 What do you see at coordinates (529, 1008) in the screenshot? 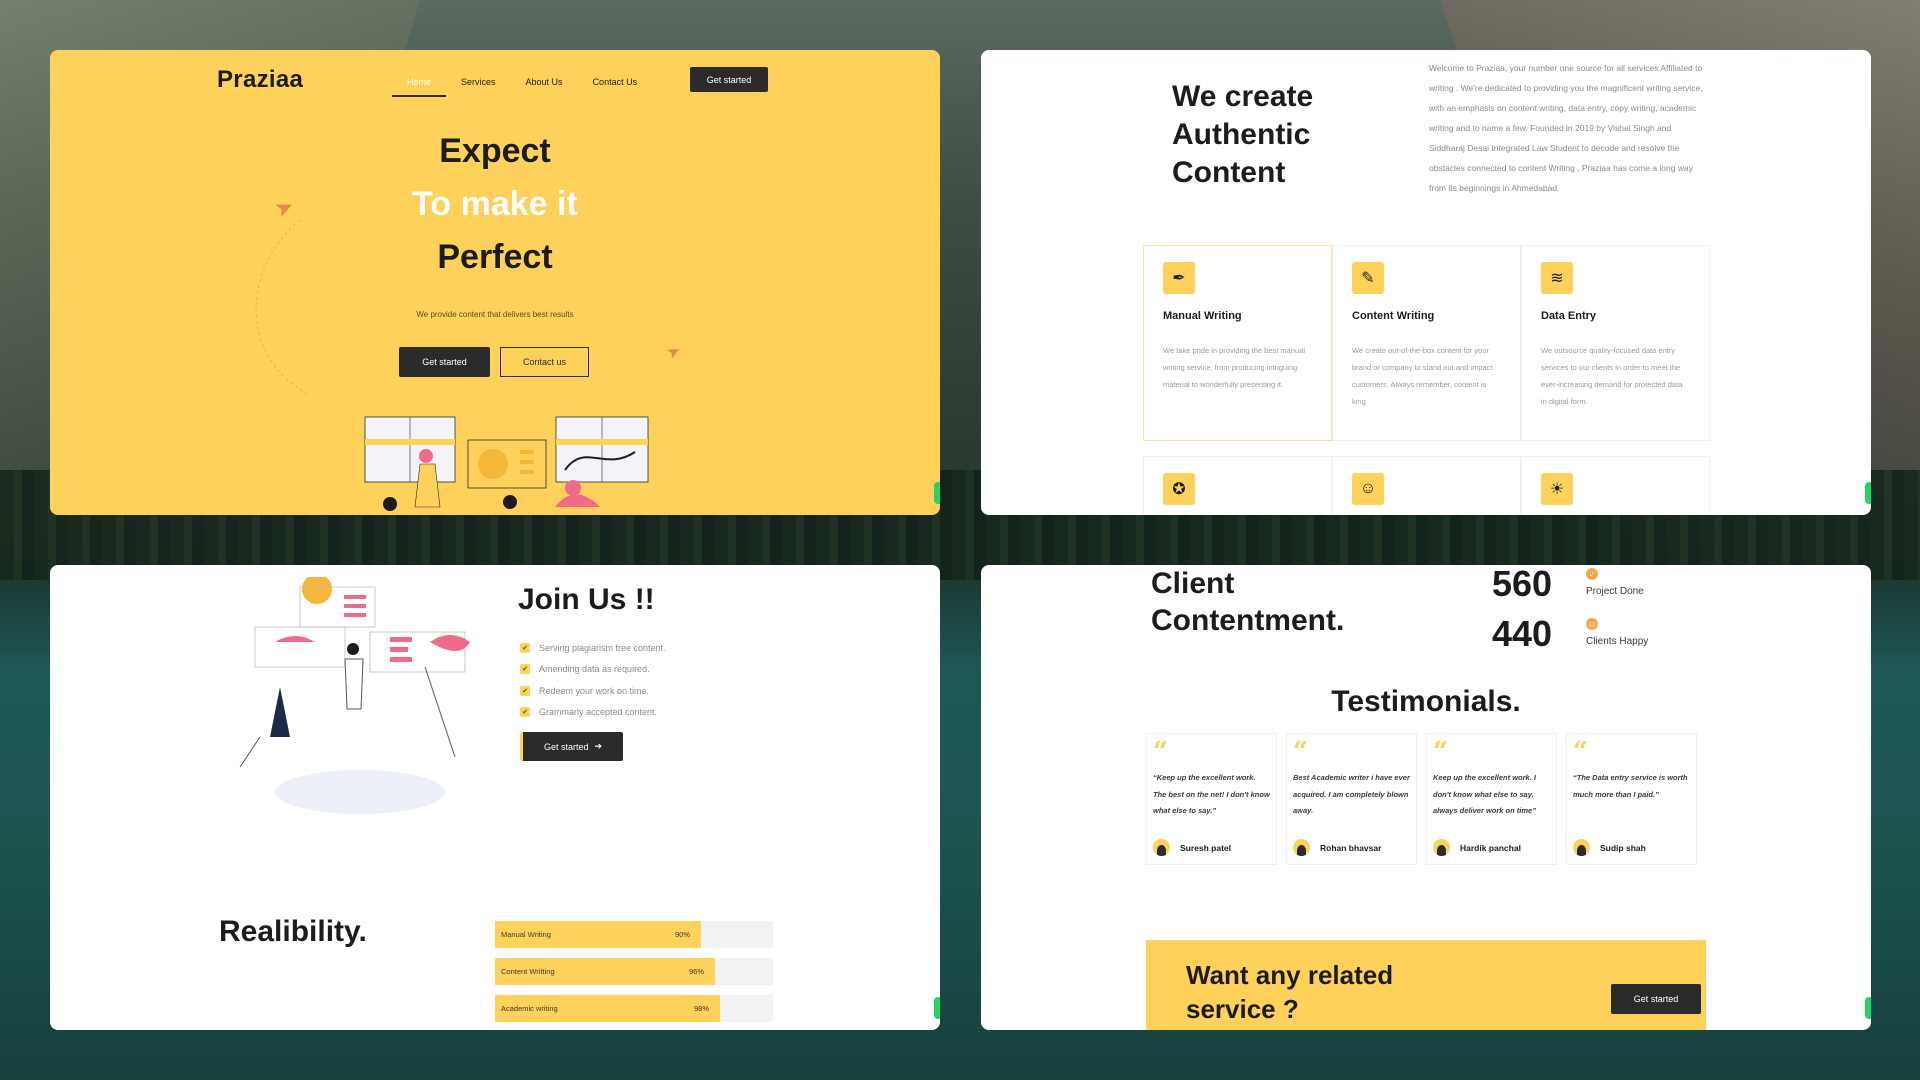
I see `progress-bar-label: Academic writing` at bounding box center [529, 1008].